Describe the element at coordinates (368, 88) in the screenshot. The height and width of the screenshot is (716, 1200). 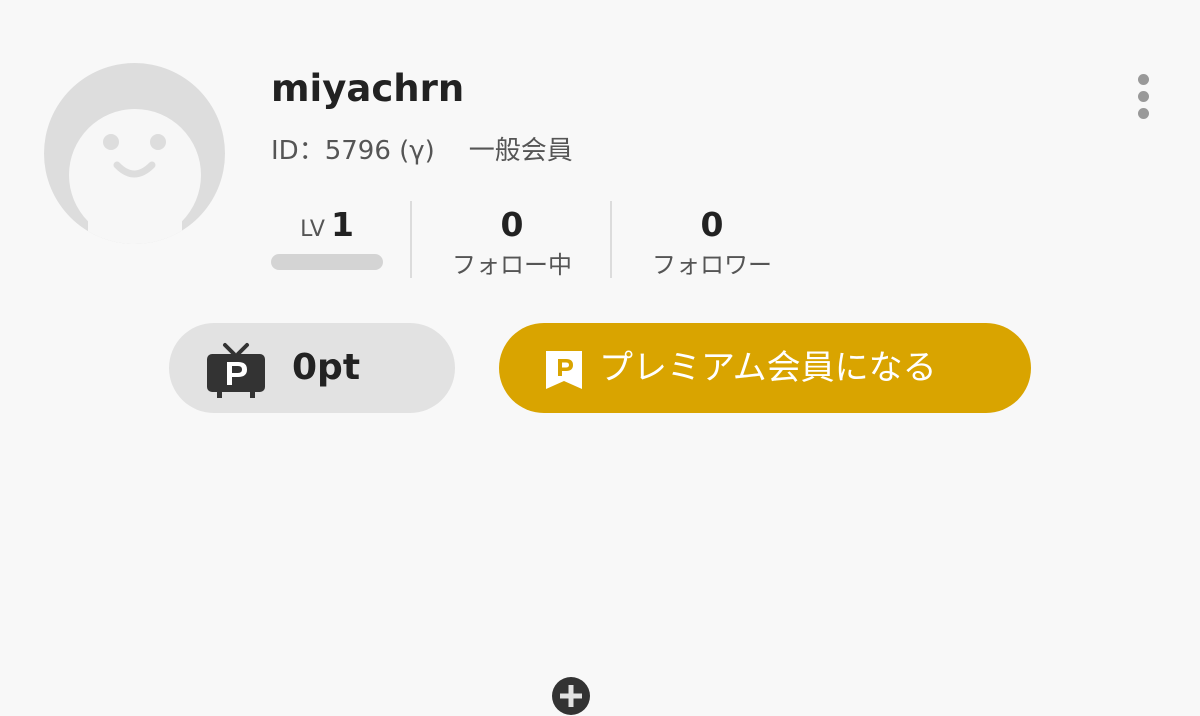
I see `username: miyachrn` at that location.